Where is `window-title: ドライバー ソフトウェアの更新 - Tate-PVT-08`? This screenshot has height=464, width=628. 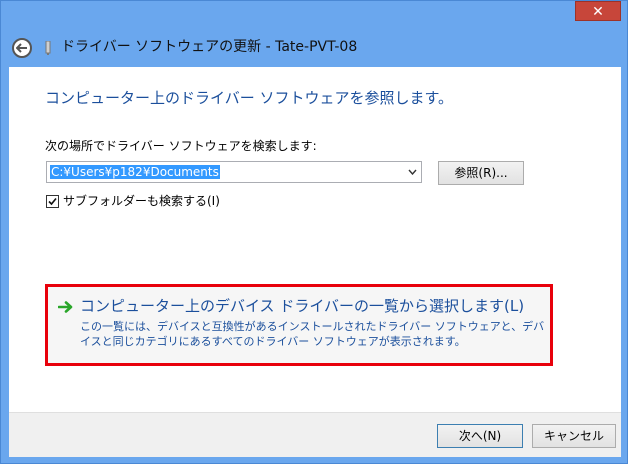 window-title: ドライバー ソフトウェアの更新 - Tate-PVT-08 is located at coordinates (209, 47).